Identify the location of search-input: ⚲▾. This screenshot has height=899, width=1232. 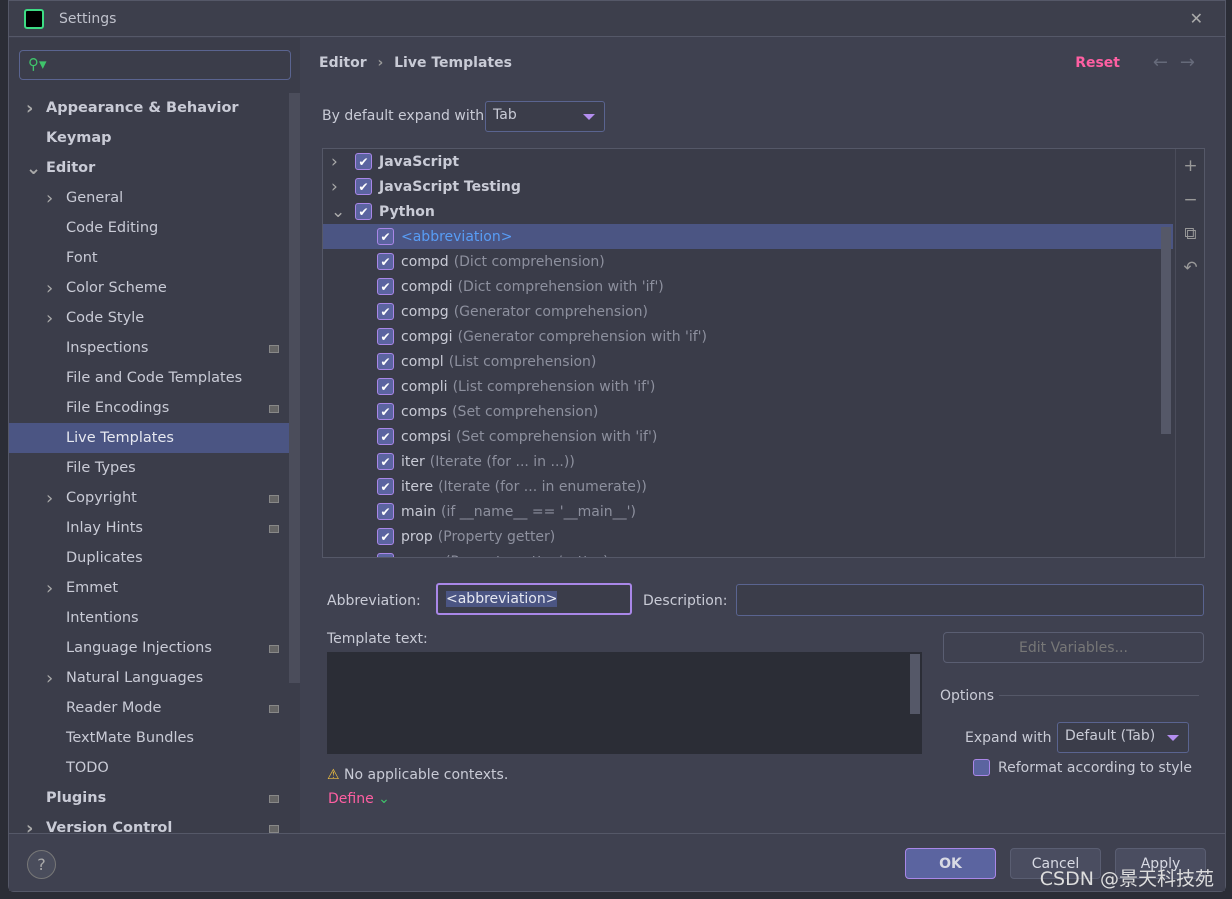
(155, 65).